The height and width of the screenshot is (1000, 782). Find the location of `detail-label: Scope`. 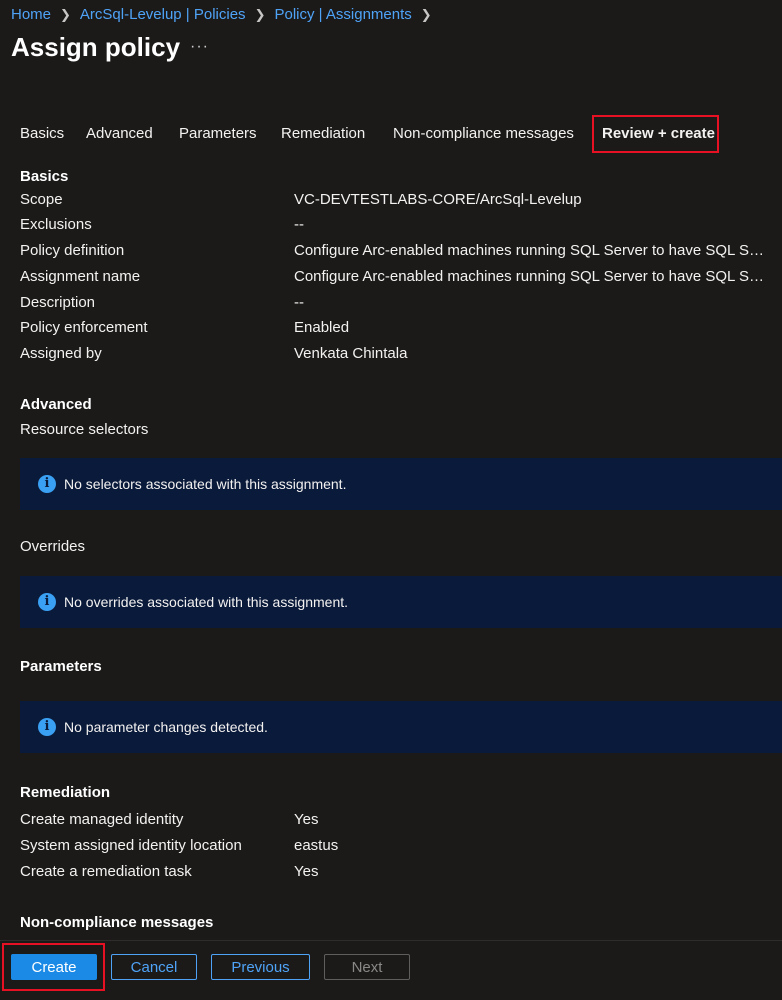

detail-label: Scope is located at coordinates (41, 199).